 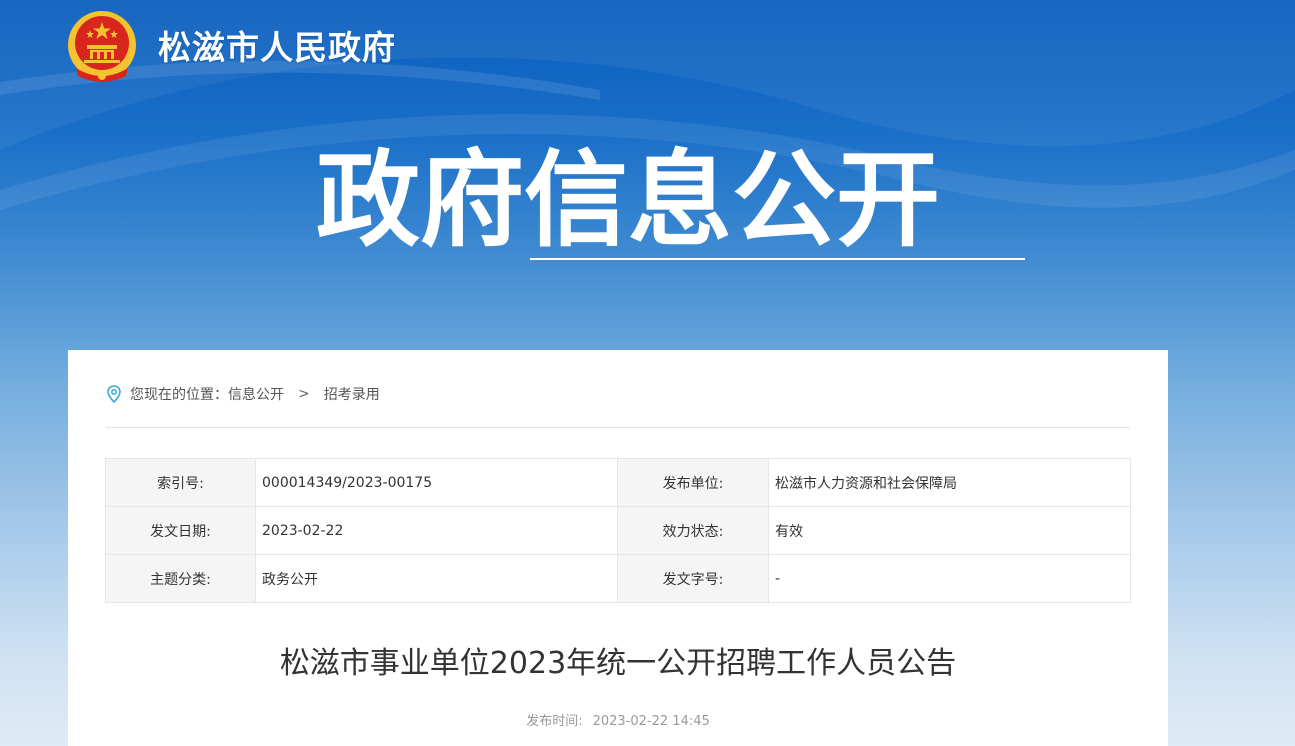 I want to click on breadcrumb-item-recruitment: 招考录用, so click(x=352, y=394).